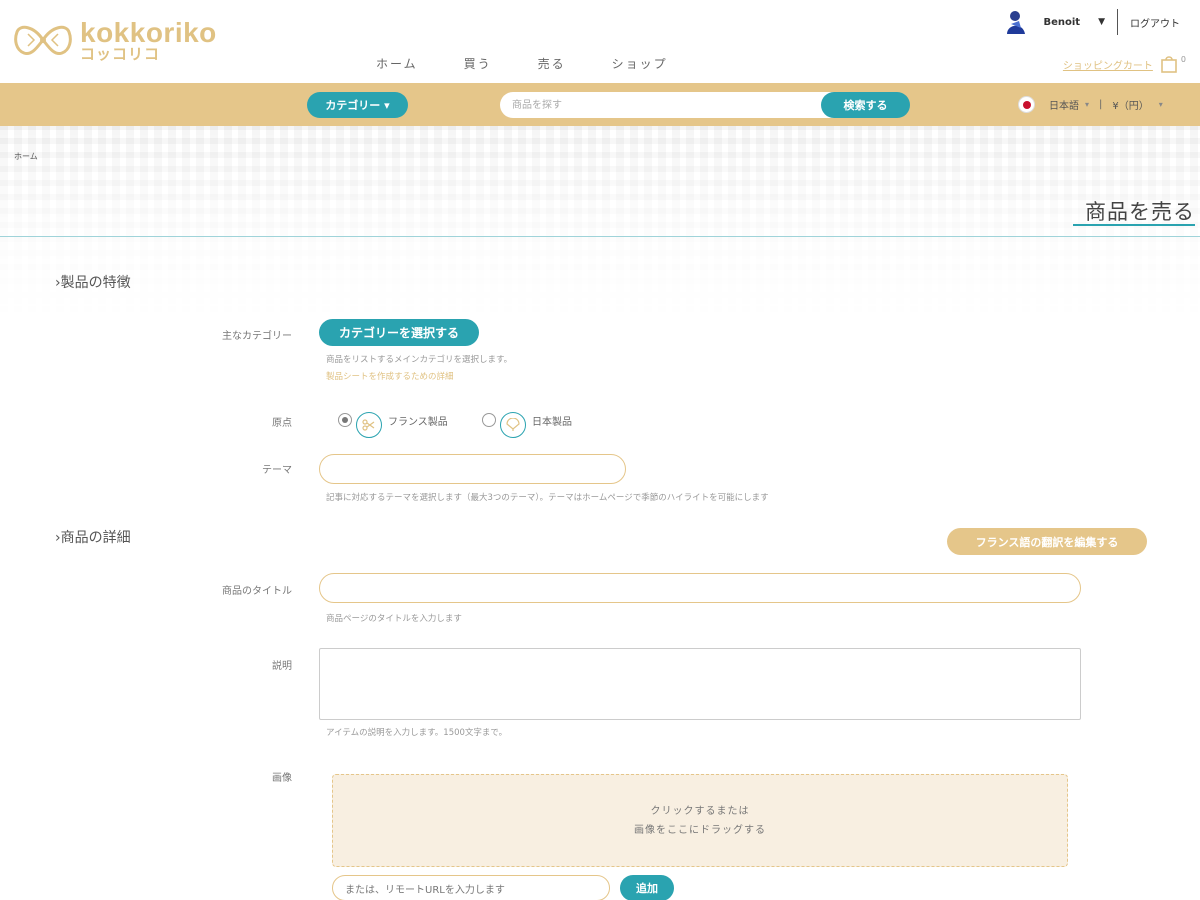 The width and height of the screenshot is (1200, 900). Describe the element at coordinates (417, 733) in the screenshot. I see `description-hint: アイテムの説明を入力します。1500文字まで。` at that location.